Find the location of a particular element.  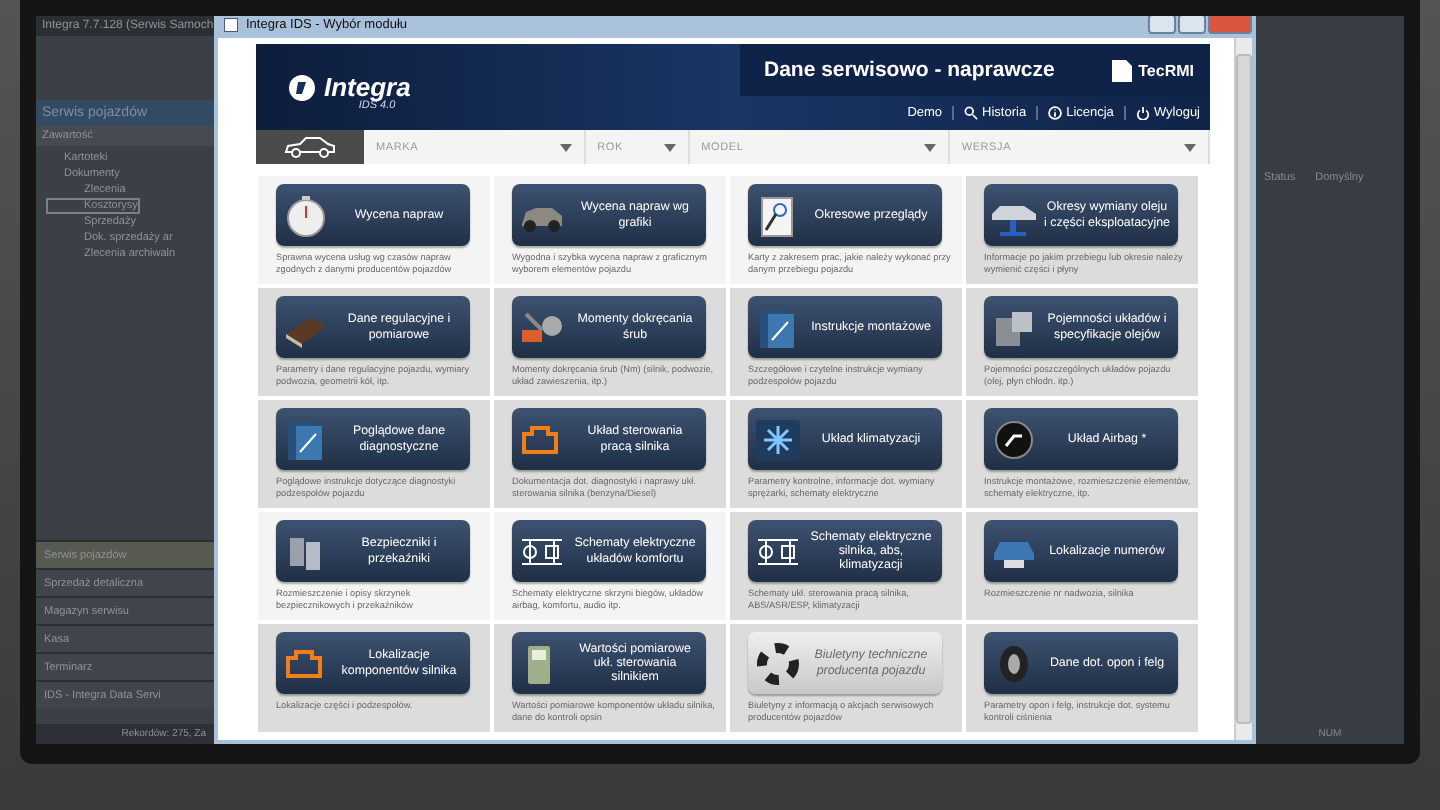

app-icon is located at coordinates (231, 24).